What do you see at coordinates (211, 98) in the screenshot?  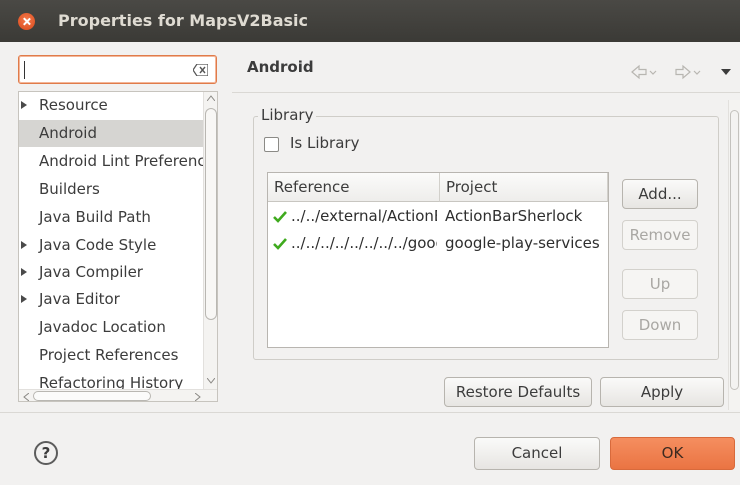 I see `scroll-up-arrow-icon` at bounding box center [211, 98].